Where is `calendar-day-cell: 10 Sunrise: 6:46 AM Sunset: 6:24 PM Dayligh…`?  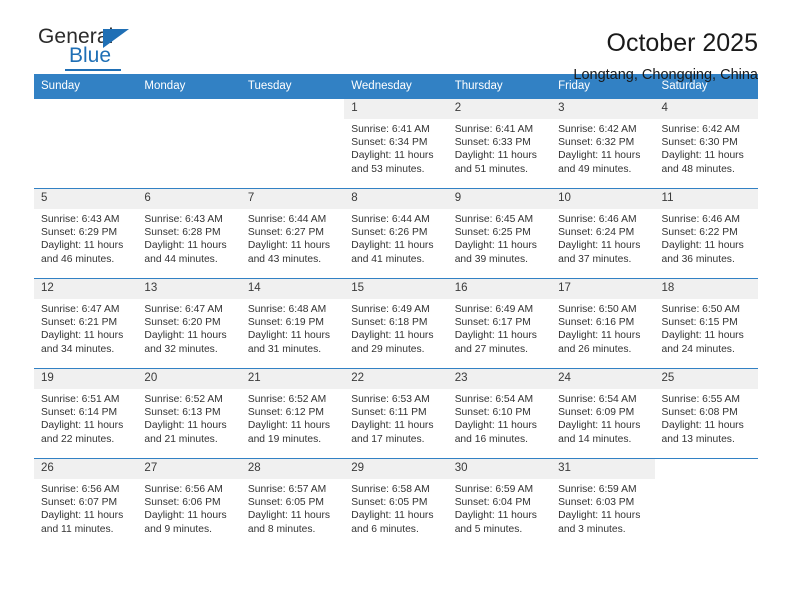 calendar-day-cell: 10 Sunrise: 6:46 AM Sunset: 6:24 PM Dayligh… is located at coordinates (603, 233).